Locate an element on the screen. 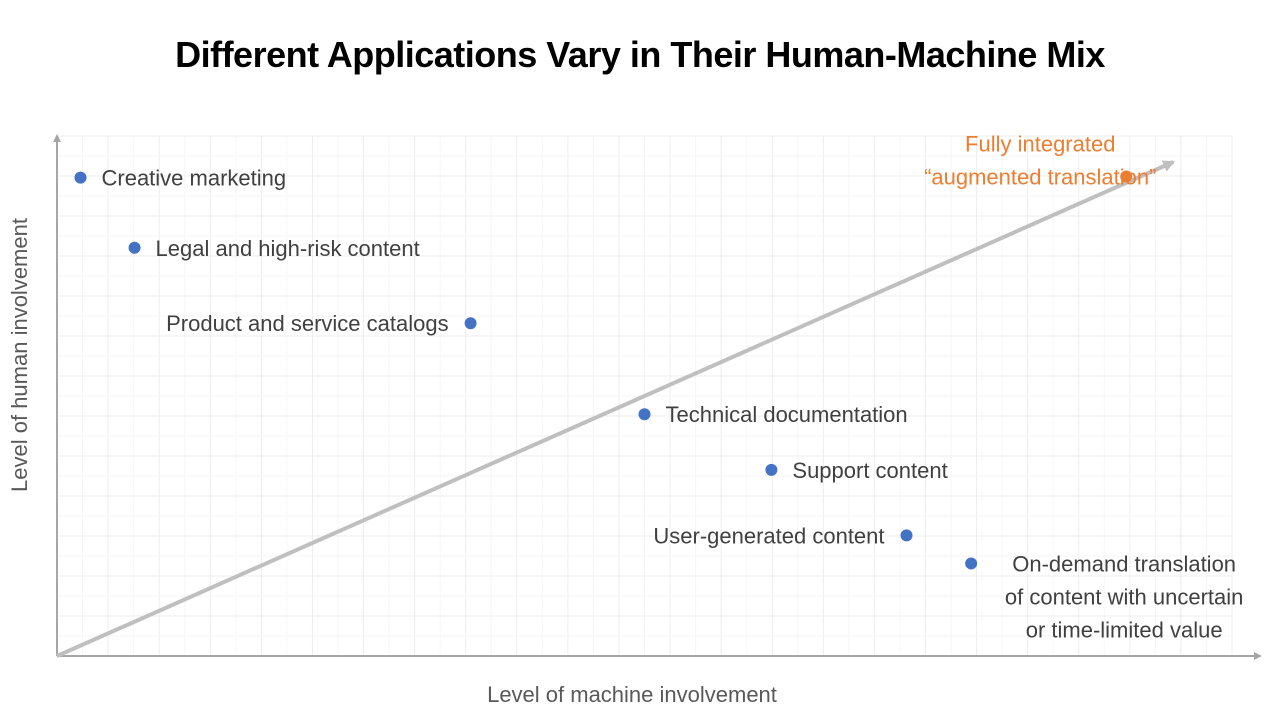  data-point-label-line: User-generated content is located at coordinates (768, 535).